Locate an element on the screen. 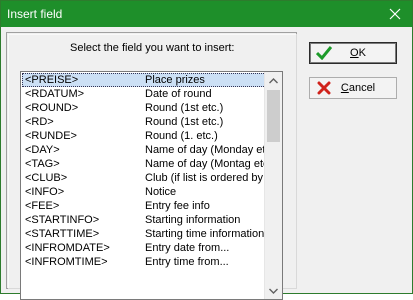 Image resolution: width=413 pixels, height=300 pixels. field-list-item: <RUNDE> Round (1. etc.) is located at coordinates (144, 136).